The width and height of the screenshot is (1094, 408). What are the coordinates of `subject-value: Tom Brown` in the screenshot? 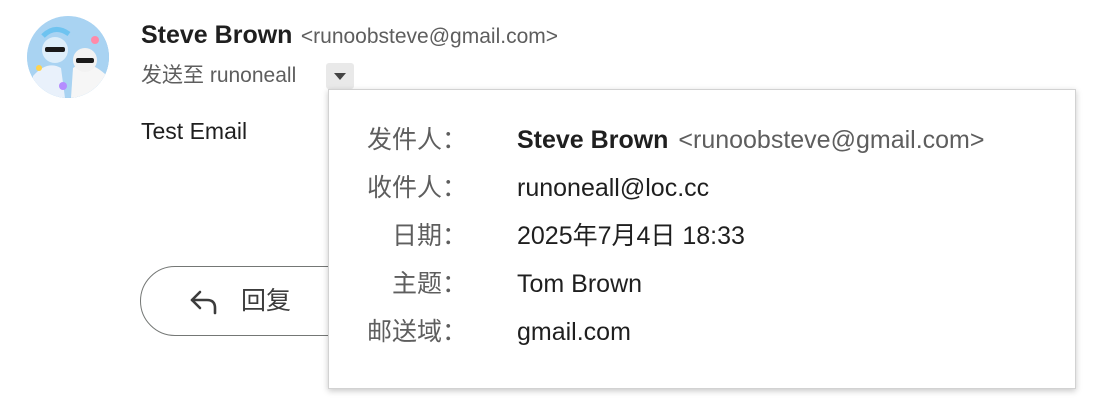 It's located at (580, 284).